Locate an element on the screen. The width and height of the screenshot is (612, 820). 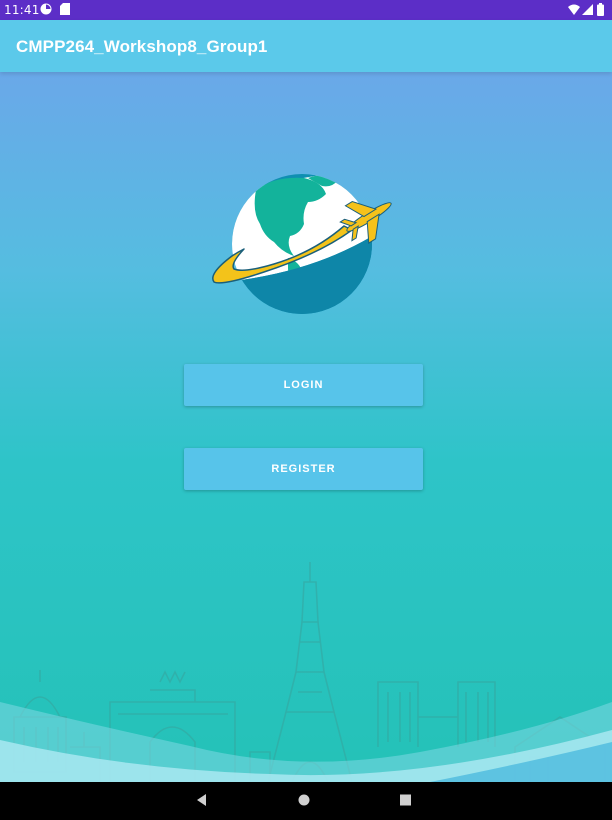
recents-icon is located at coordinates (405, 802).